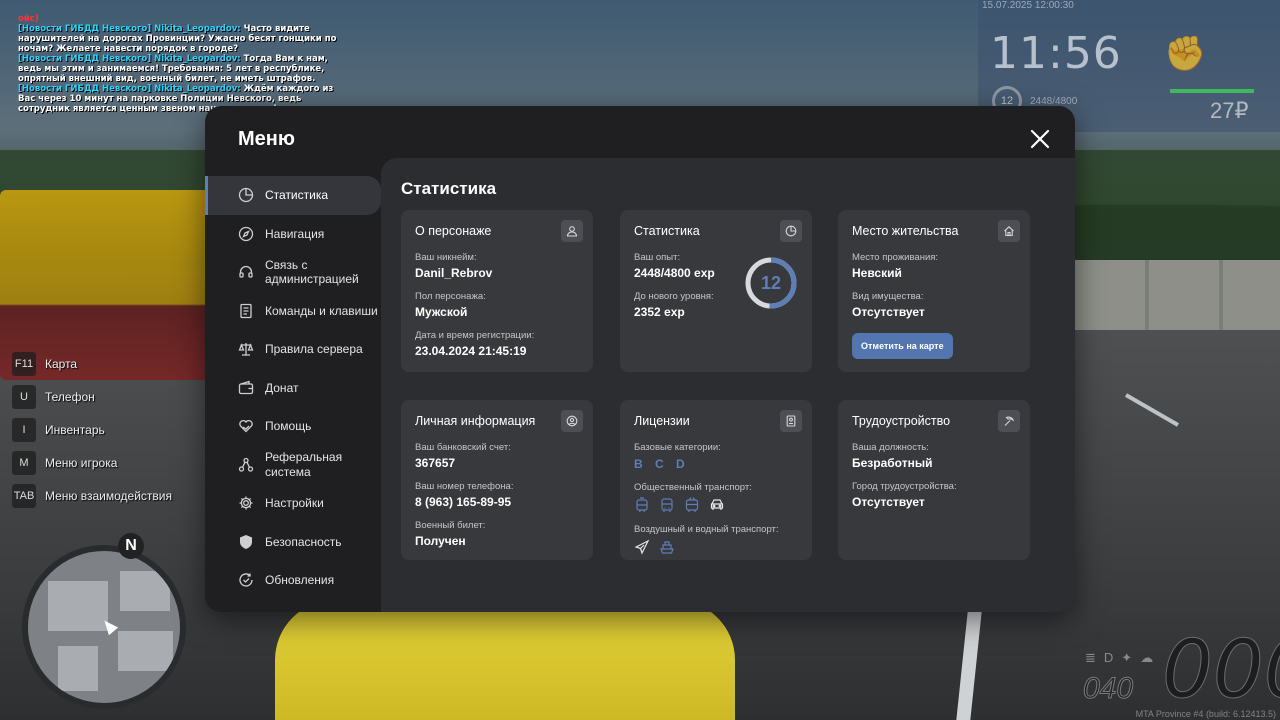  I want to click on license-category: D, so click(681, 464).